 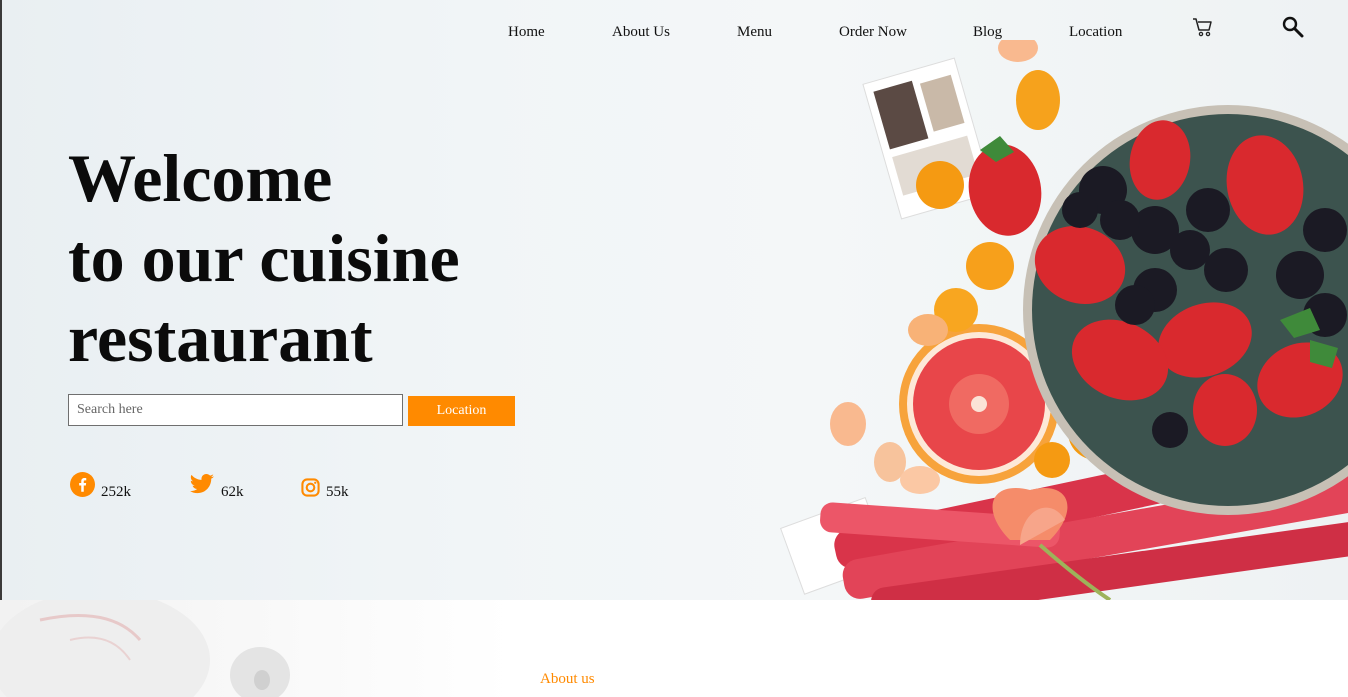 I want to click on nav-order-now: Order Now, so click(x=873, y=32).